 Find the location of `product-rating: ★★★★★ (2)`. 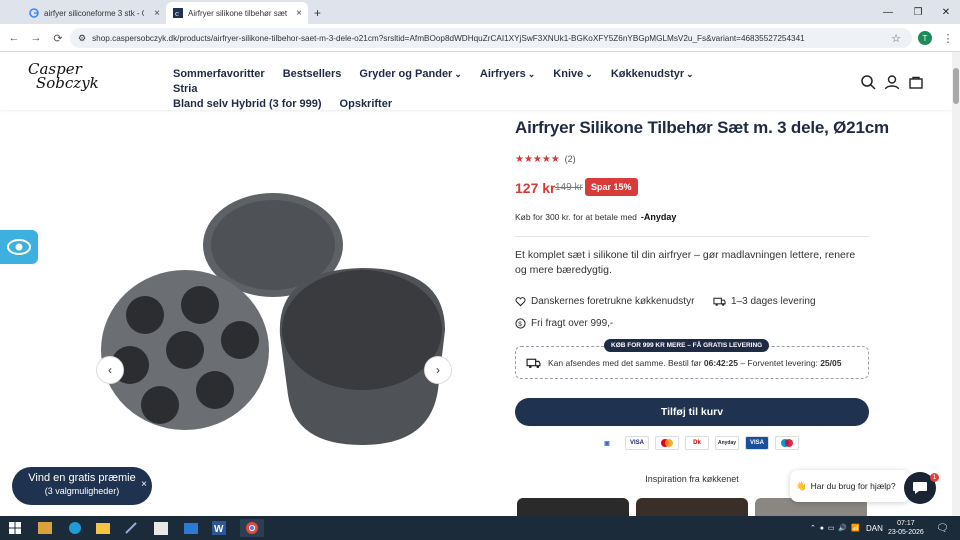

product-rating: ★★★★★ (2) is located at coordinates (545, 159).